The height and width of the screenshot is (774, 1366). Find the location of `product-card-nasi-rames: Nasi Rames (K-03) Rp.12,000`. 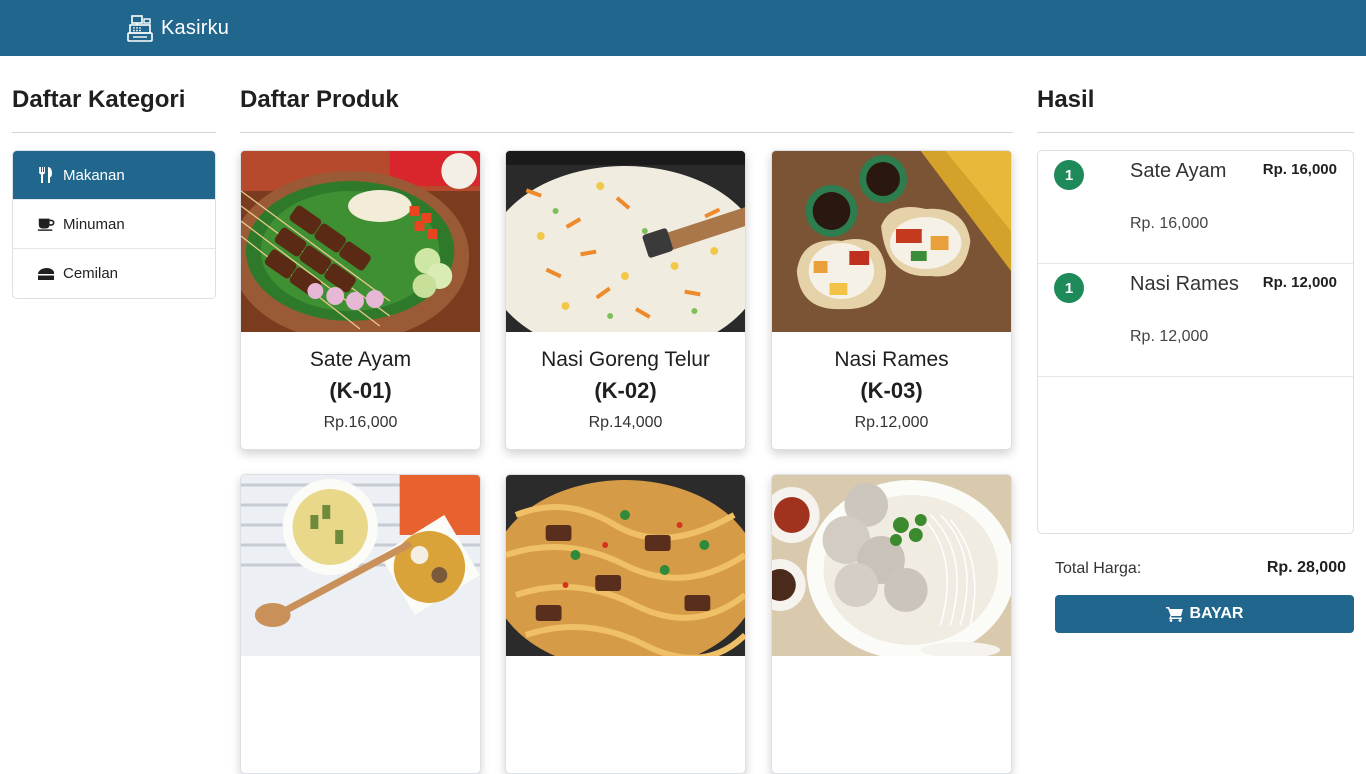

product-card-nasi-rames: Nasi Rames (K-03) Rp.12,000 is located at coordinates (891, 300).